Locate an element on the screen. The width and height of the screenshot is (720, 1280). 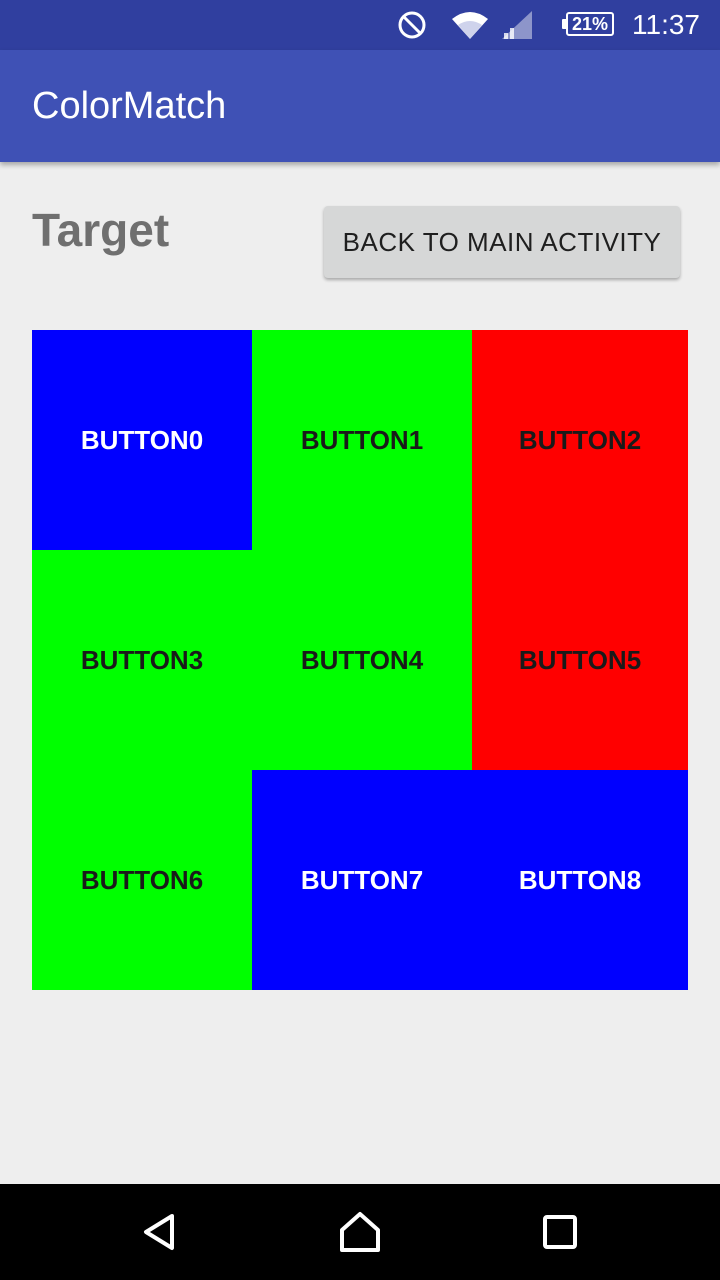
grid-button-0: BUTTON0 is located at coordinates (142, 440).